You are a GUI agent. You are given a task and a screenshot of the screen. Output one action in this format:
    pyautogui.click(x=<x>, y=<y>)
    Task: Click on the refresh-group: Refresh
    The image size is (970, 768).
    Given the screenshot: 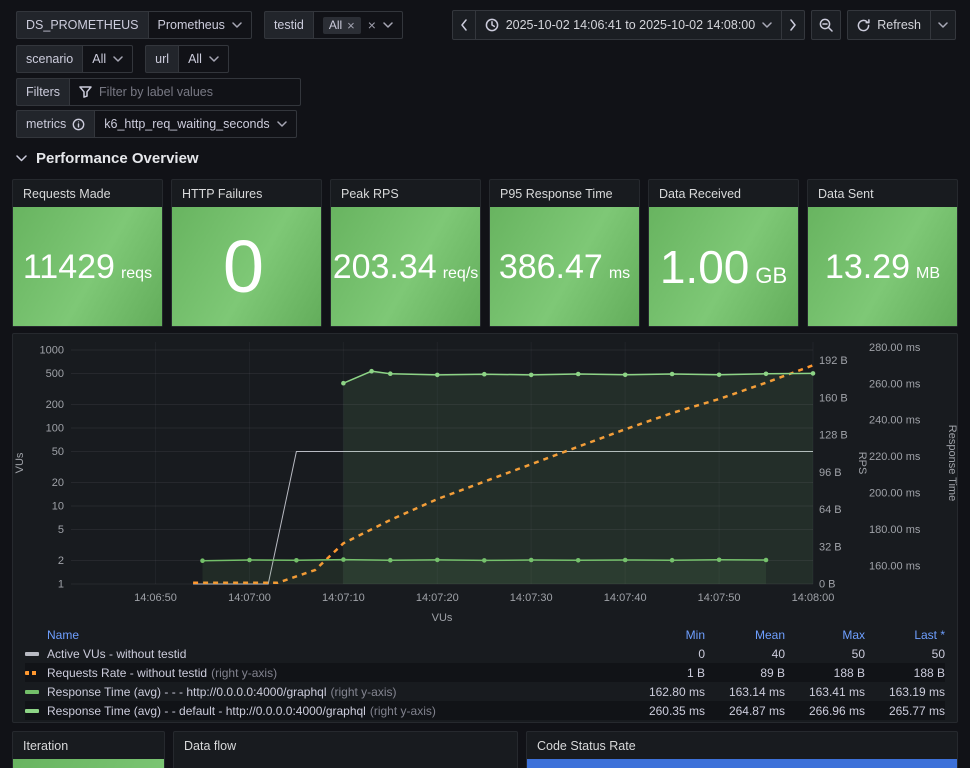 What is the action you would take?
    pyautogui.click(x=901, y=25)
    